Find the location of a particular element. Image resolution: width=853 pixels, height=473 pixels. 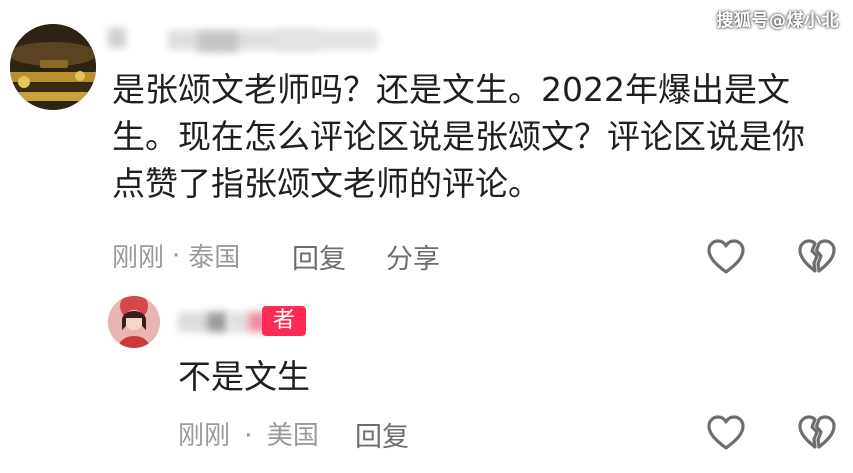

comment-time: 刚刚 is located at coordinates (138, 258).